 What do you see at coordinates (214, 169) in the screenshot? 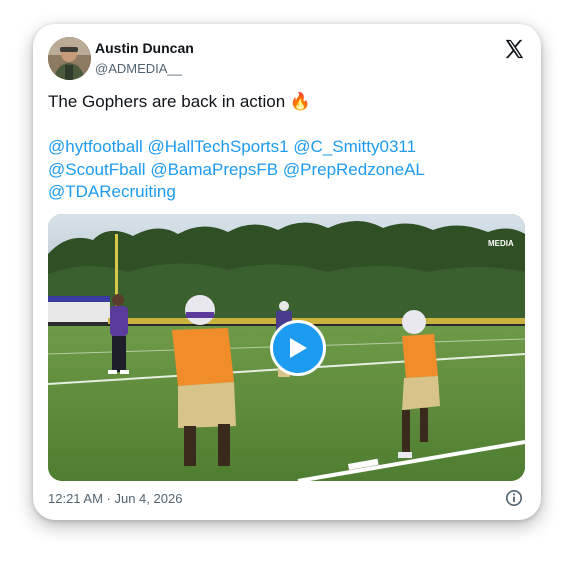
I see `mention-link: @BamaPrepsFB` at bounding box center [214, 169].